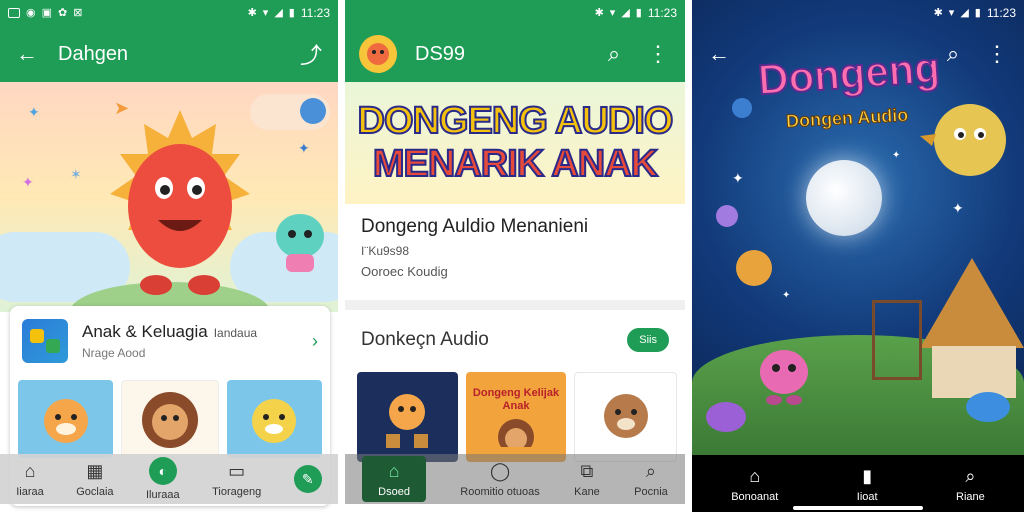  I want to click on nav-item-home: ⌂ Bonoanat, so click(754, 484).